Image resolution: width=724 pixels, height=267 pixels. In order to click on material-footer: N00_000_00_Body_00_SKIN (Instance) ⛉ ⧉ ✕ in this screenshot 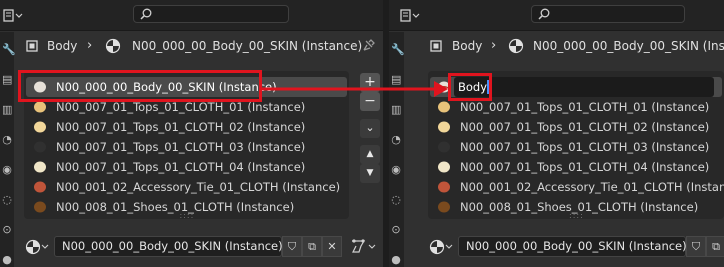, I will do `click(201, 247)`.